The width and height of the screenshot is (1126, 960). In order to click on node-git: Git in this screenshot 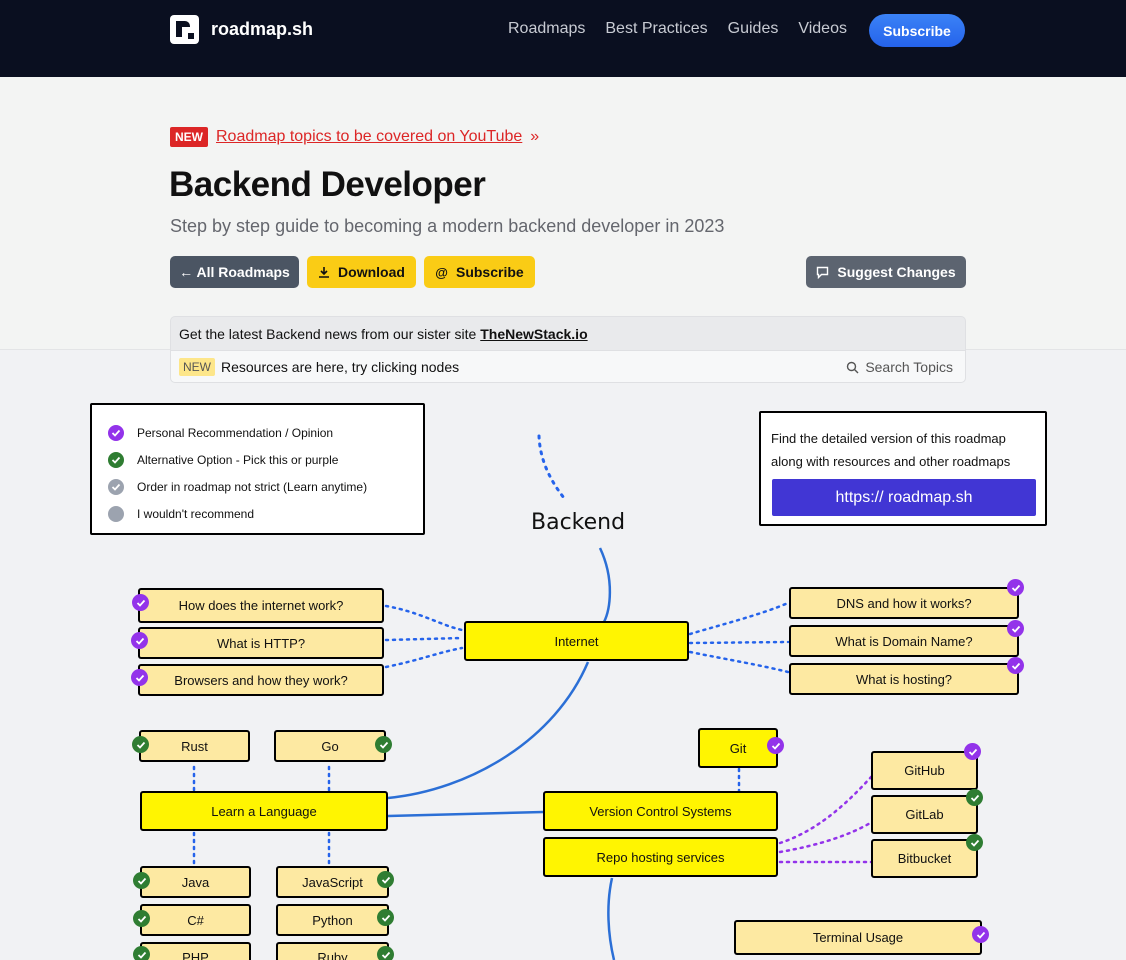, I will do `click(738, 748)`.